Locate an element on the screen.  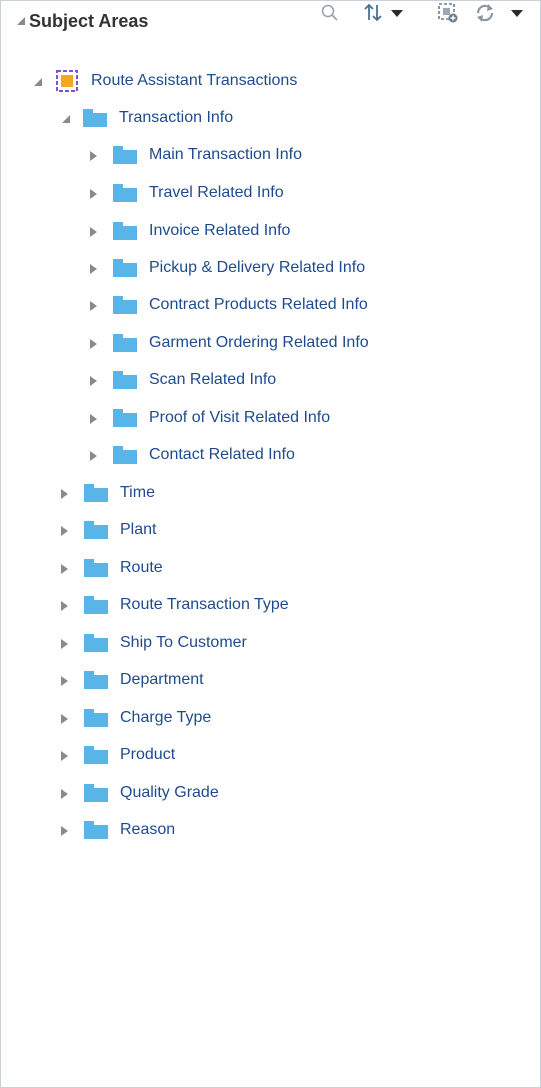
tree-node-label: Travel Related Info is located at coordinates (216, 192).